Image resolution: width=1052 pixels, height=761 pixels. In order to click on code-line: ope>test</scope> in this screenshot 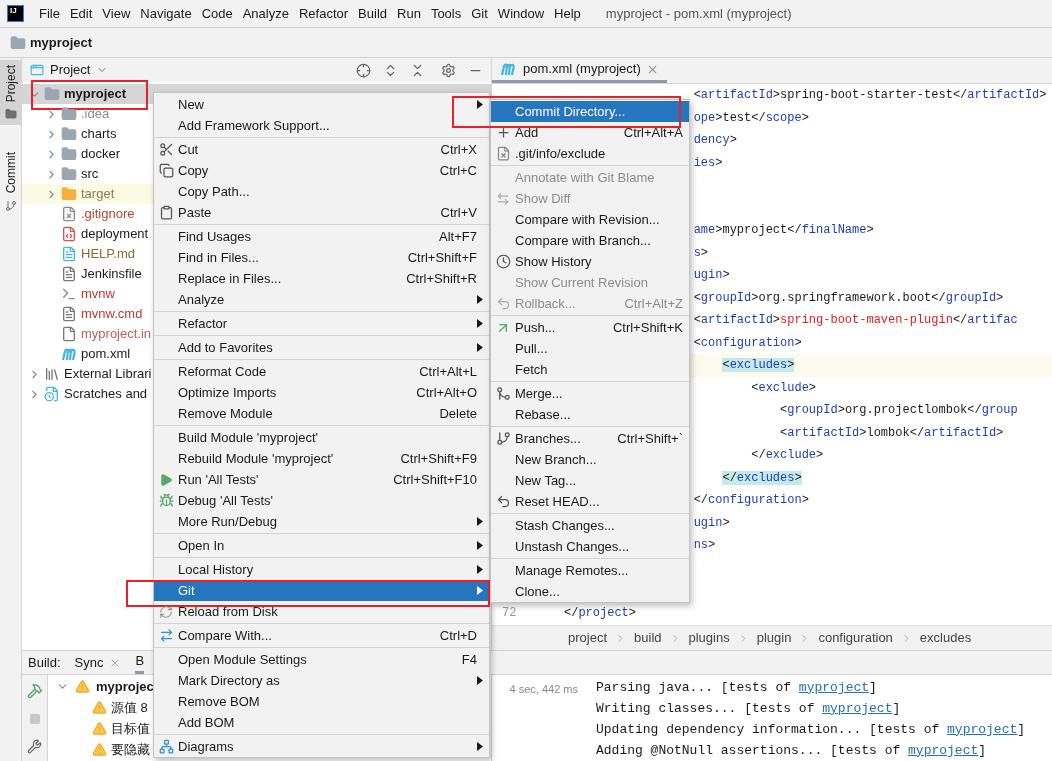, I will do `click(751, 118)`.